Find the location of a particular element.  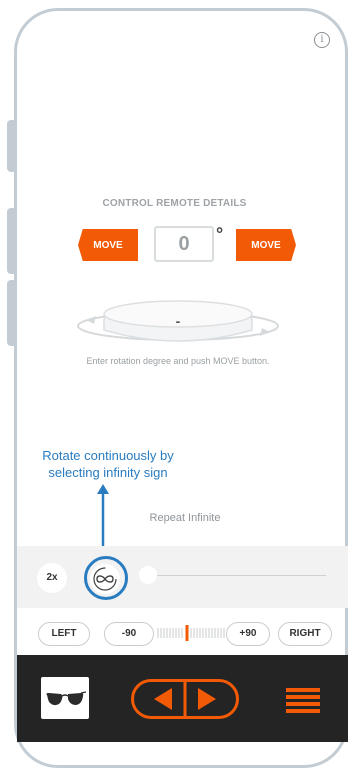

move-left-button: MOVE is located at coordinates (108, 245).